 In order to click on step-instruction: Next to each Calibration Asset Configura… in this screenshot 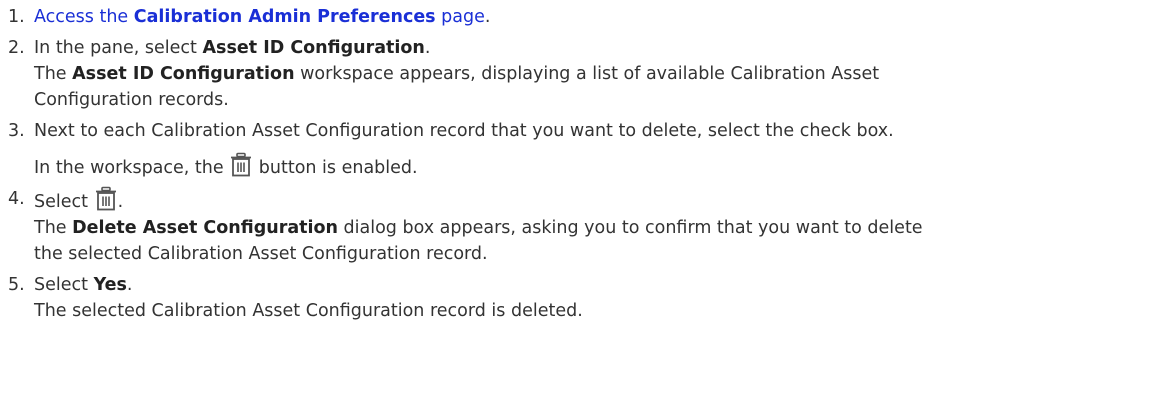, I will do `click(464, 131)`.